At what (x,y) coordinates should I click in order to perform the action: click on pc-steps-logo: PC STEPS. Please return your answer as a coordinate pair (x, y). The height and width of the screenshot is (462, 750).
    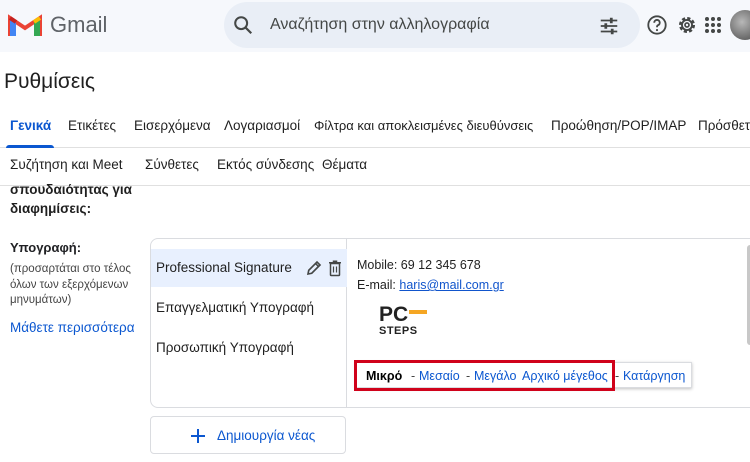
    Looking at the image, I should click on (403, 320).